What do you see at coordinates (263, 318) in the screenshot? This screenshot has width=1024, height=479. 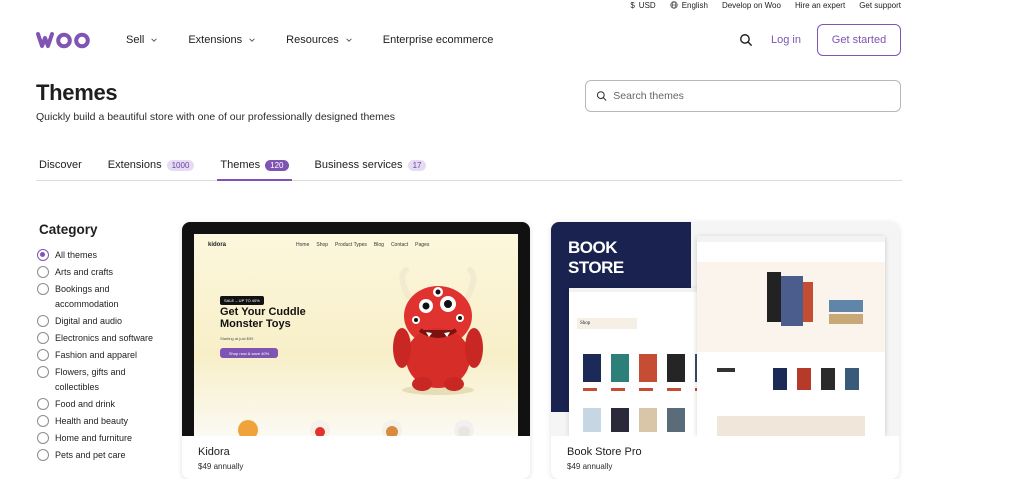 I see `kidora-headline: Get Your Cuddle Monster Toys` at bounding box center [263, 318].